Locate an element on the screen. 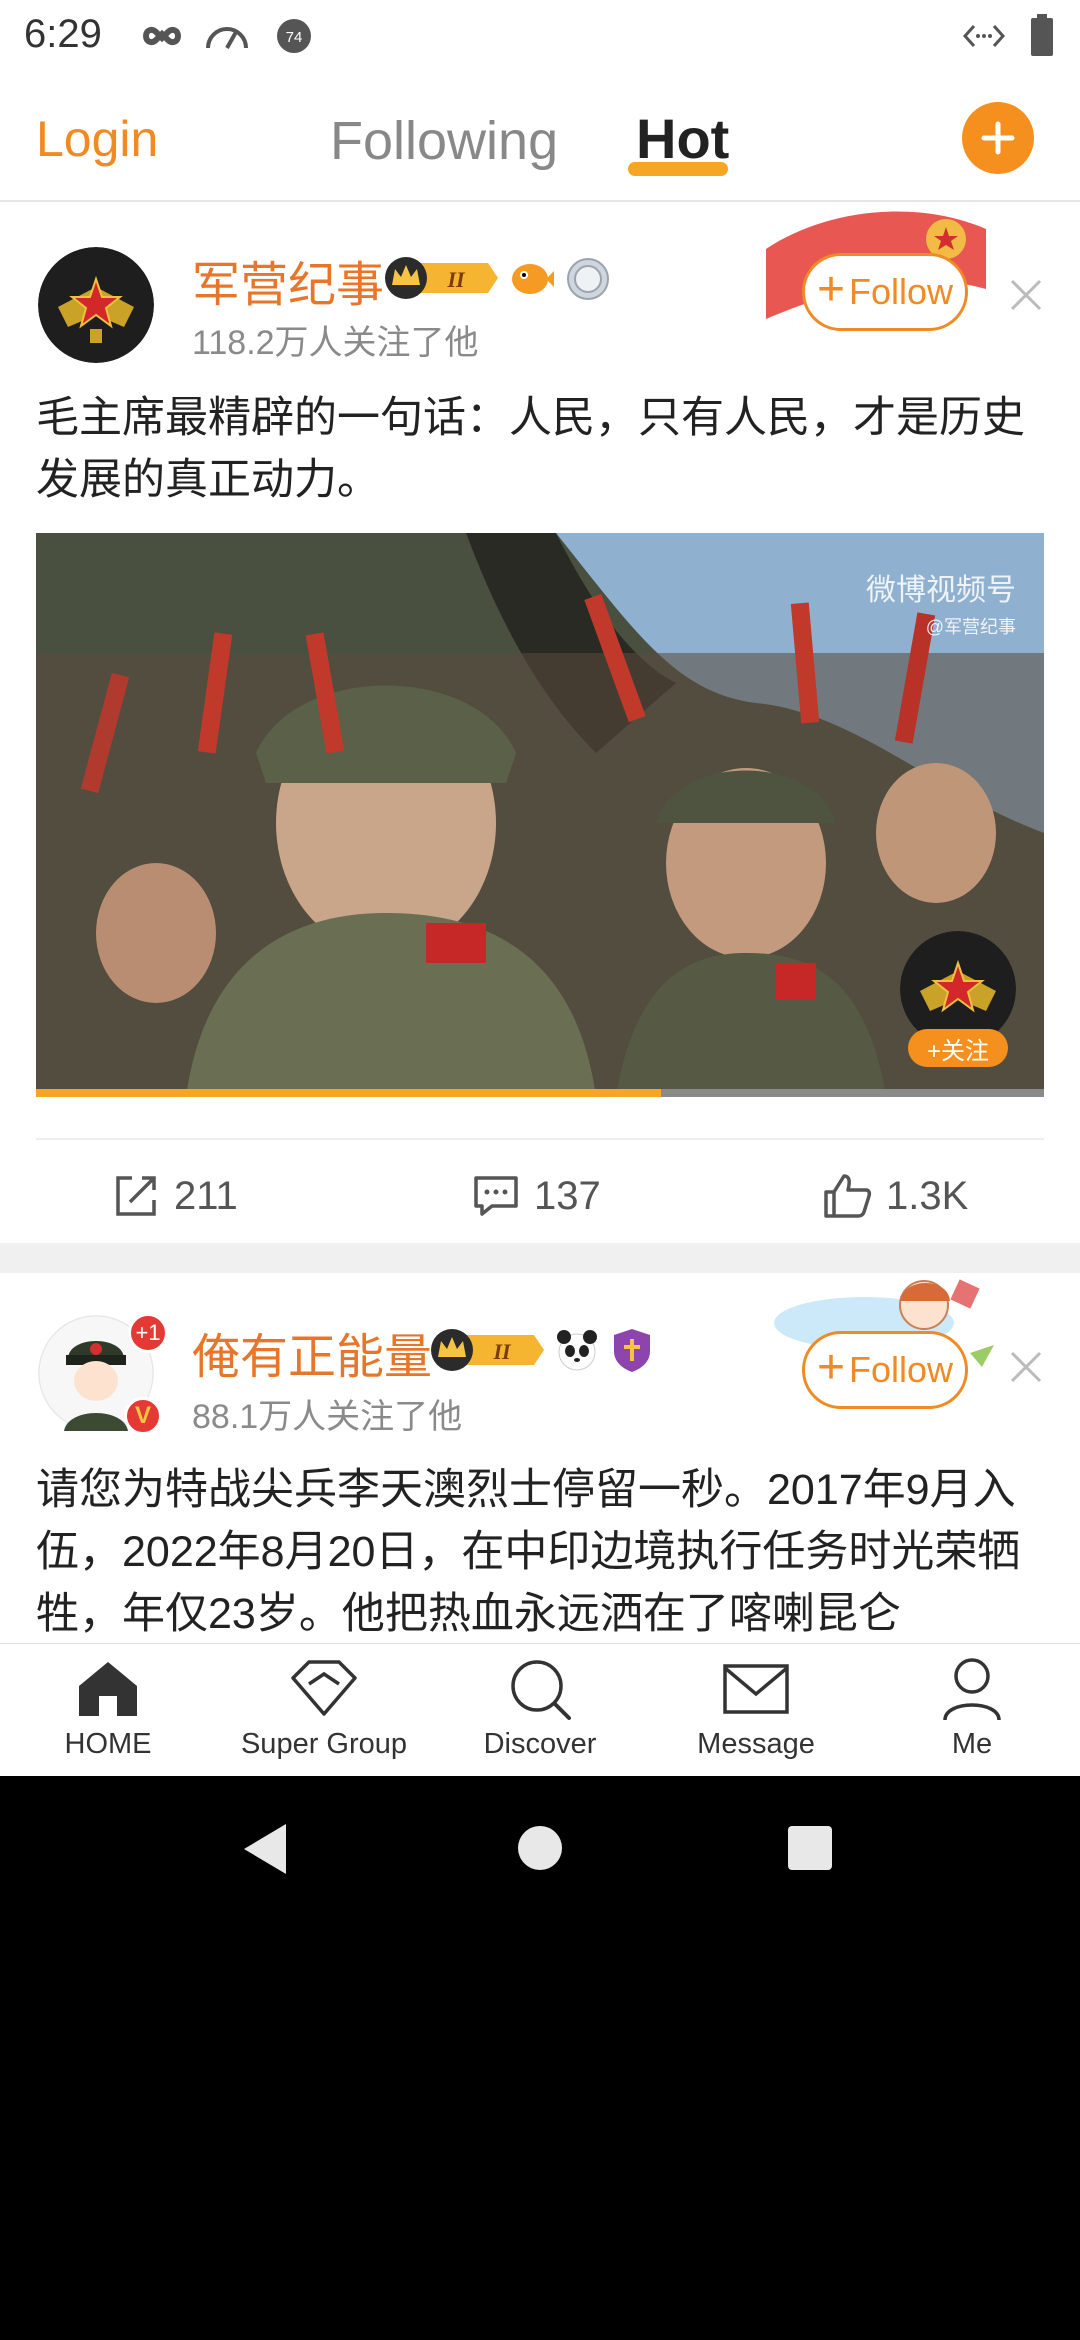  repost-button: 211 is located at coordinates (175, 1196).